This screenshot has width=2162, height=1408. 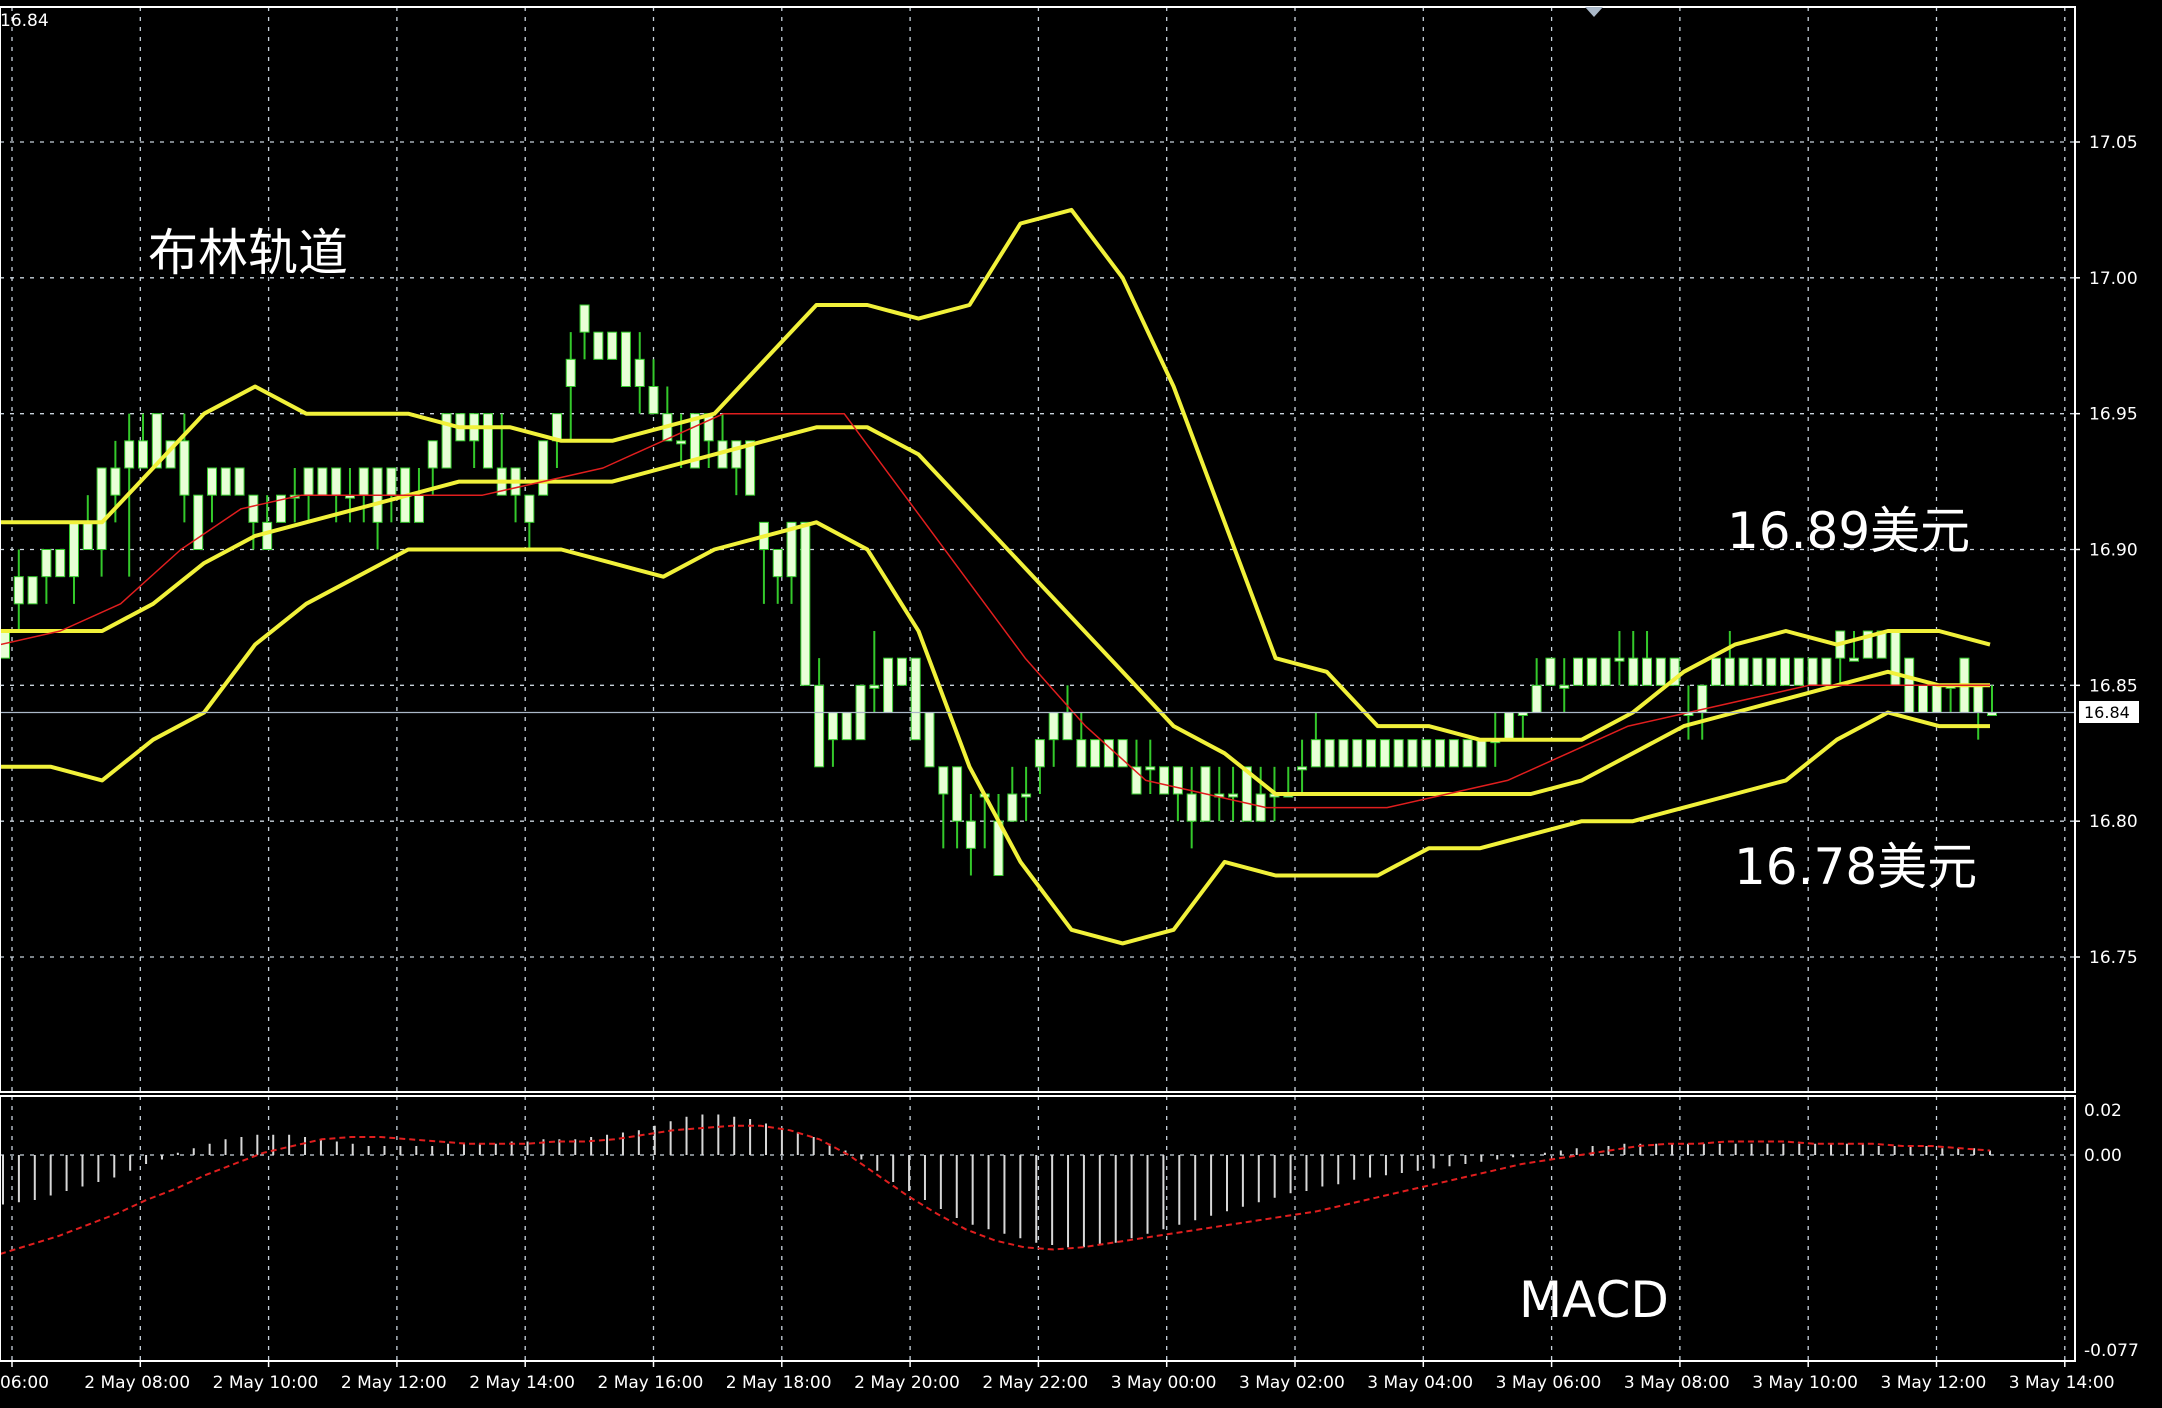 I want to click on time-tick-label: 2 May 20:00, so click(x=907, y=1383).